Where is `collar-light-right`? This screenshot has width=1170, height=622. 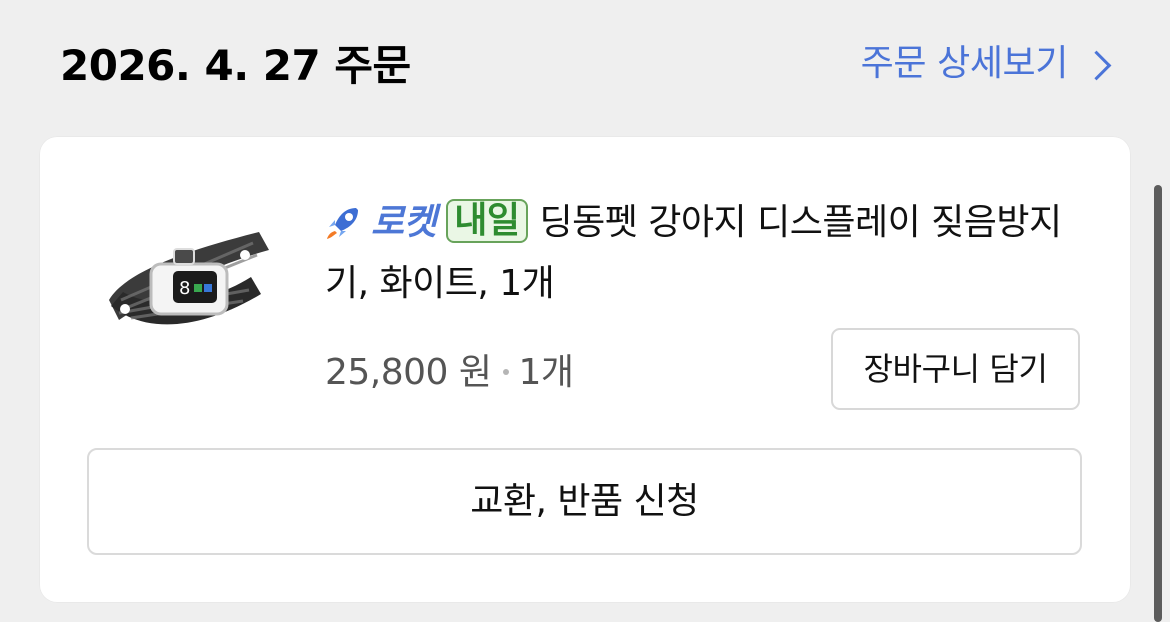 collar-light-right is located at coordinates (245, 255).